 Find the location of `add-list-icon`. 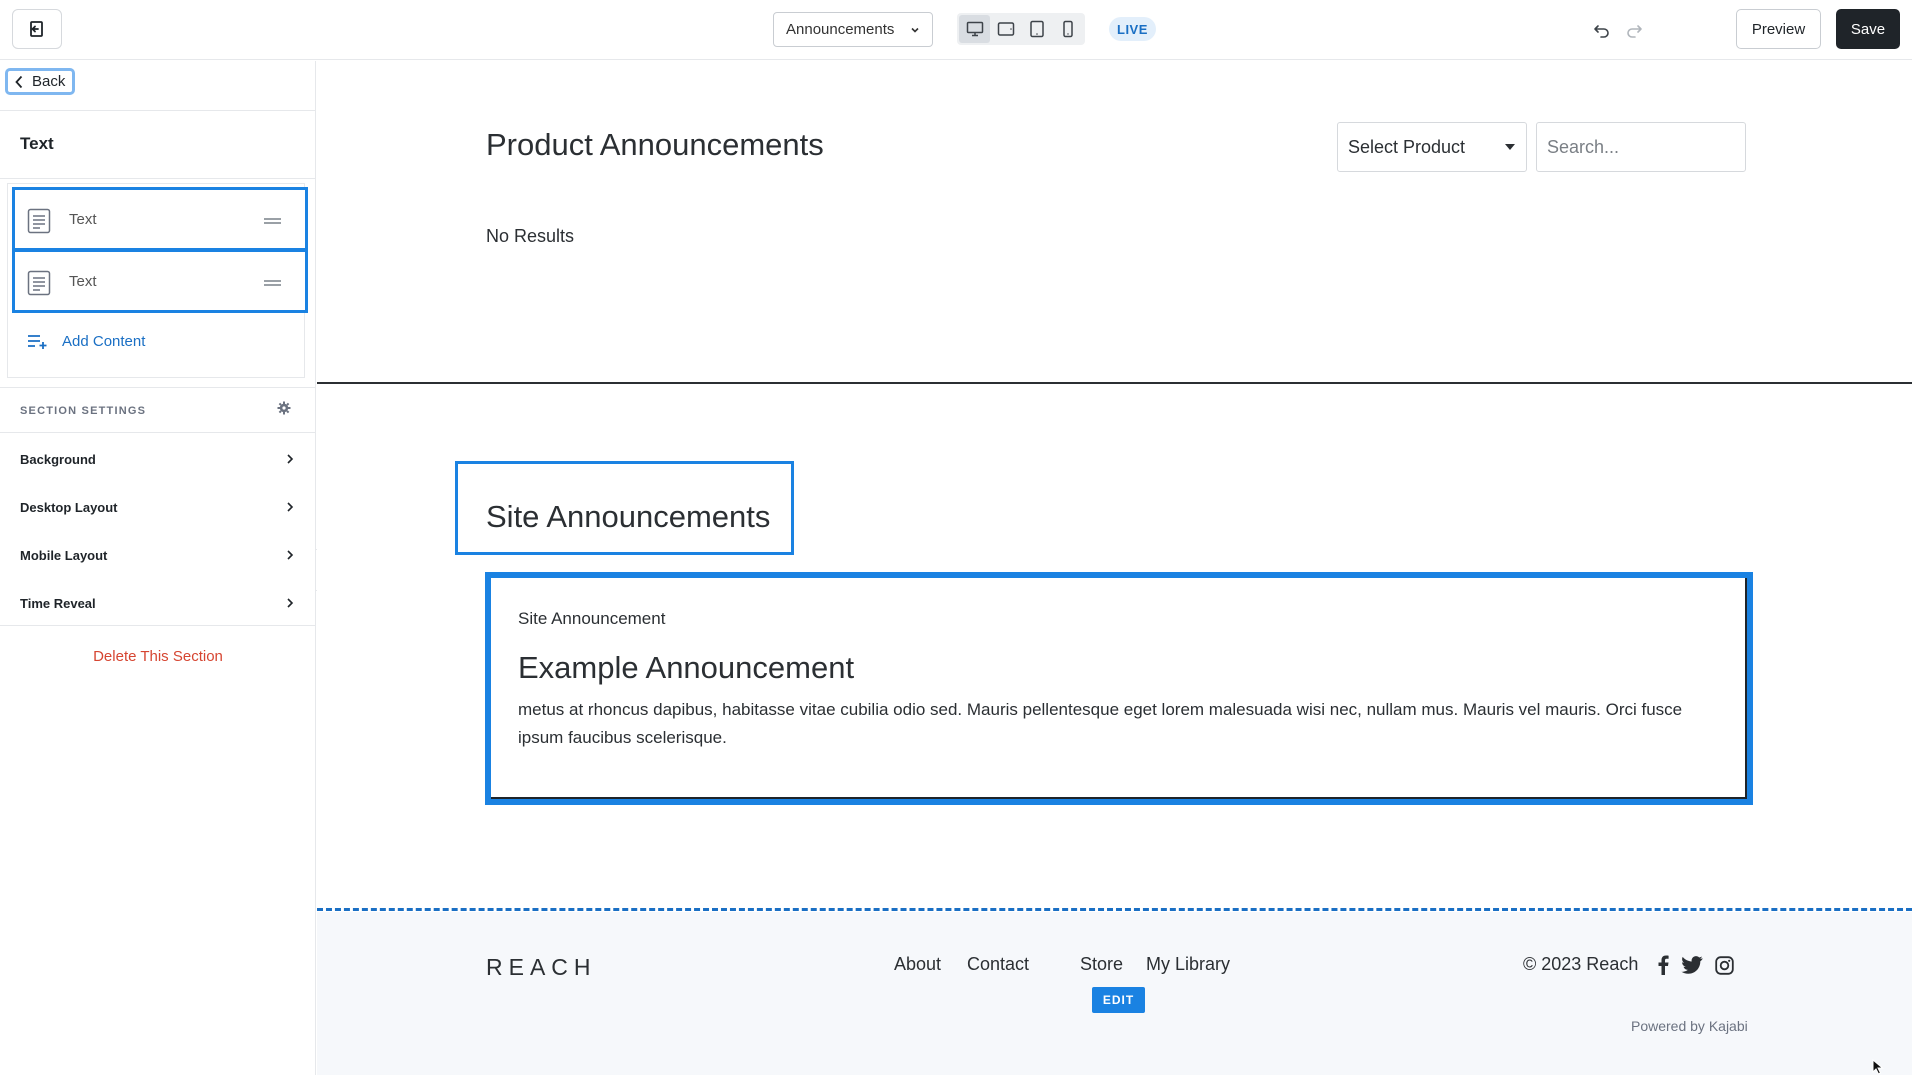

add-list-icon is located at coordinates (37, 341).